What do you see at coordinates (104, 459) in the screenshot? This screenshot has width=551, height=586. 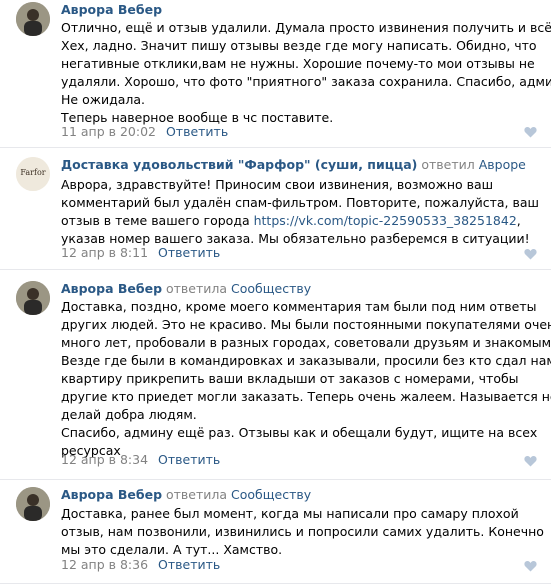 I see `comment-date: 12 апр в 8:34` at bounding box center [104, 459].